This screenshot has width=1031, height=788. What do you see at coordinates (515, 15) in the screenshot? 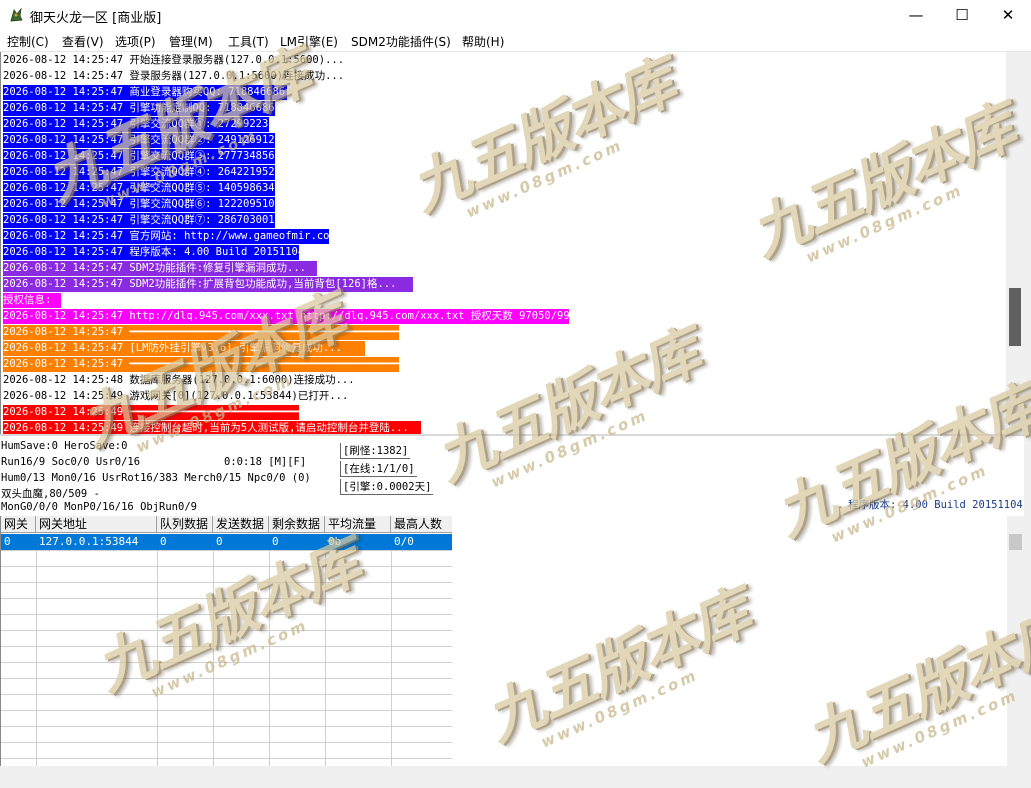
I see `title-bar: 御天火龙一区 [商业版] — ☐ ✕` at bounding box center [515, 15].